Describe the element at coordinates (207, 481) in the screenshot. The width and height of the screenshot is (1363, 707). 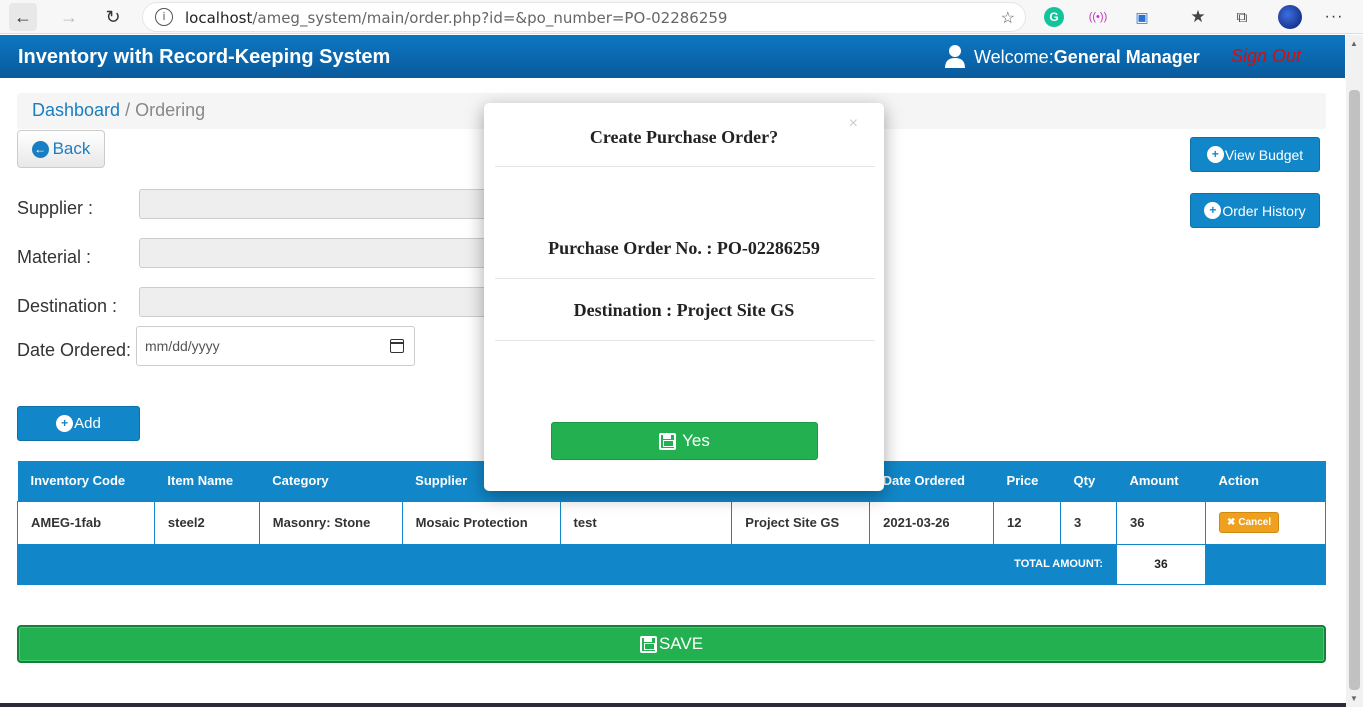
I see `column-header: Item Name` at that location.